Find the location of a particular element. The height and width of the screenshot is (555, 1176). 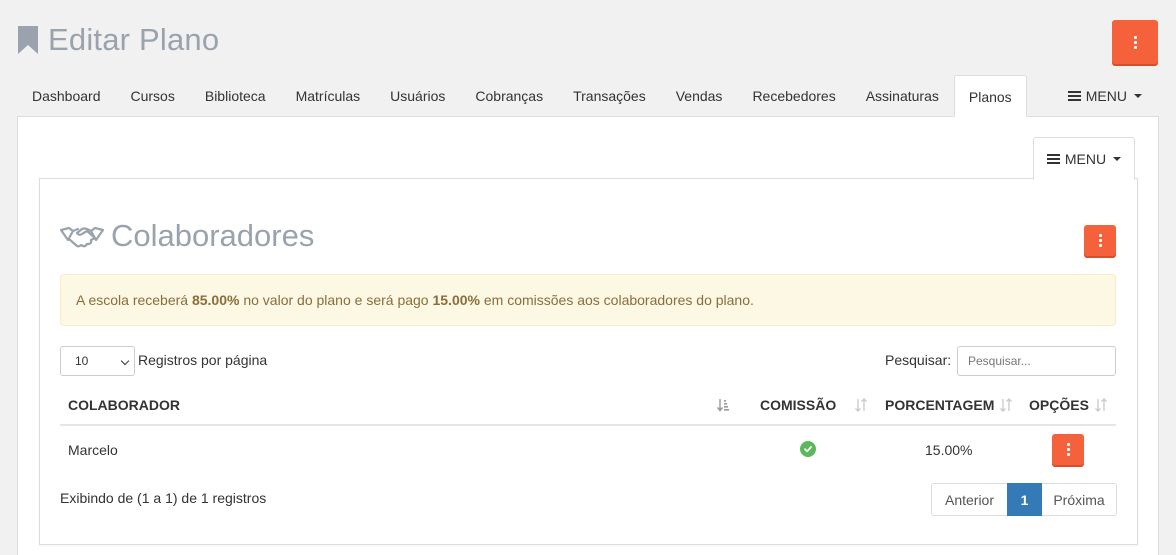

tab-matriculas: Matrículas is located at coordinates (328, 96).